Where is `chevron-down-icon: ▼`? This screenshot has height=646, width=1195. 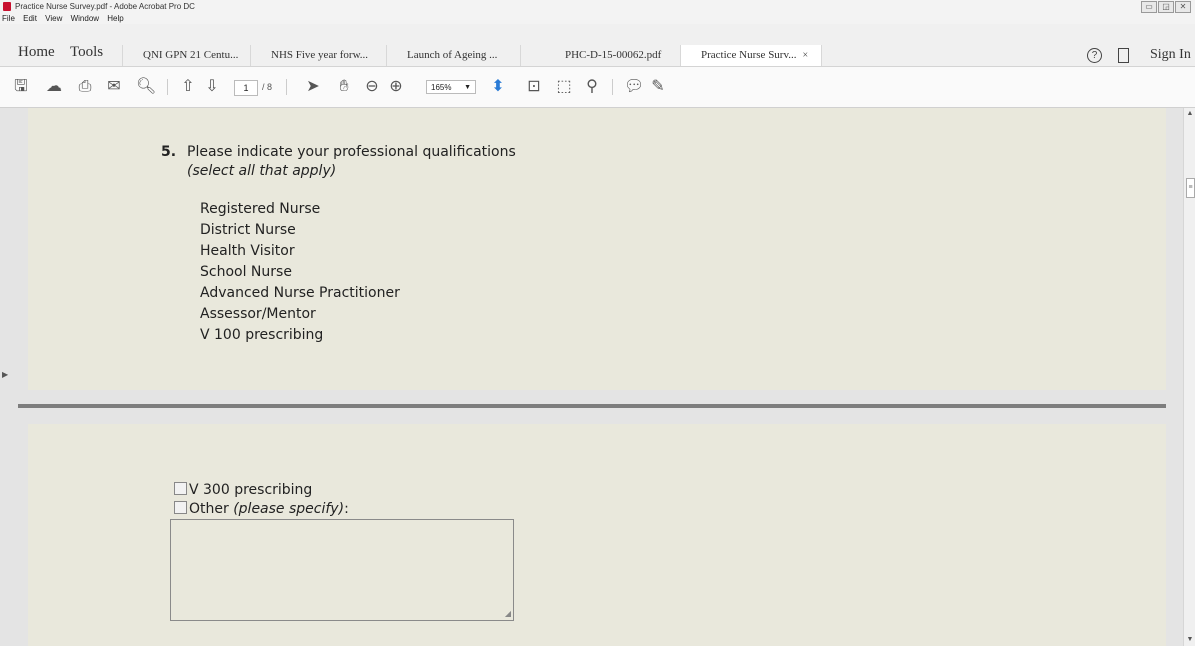 chevron-down-icon: ▼ is located at coordinates (467, 87).